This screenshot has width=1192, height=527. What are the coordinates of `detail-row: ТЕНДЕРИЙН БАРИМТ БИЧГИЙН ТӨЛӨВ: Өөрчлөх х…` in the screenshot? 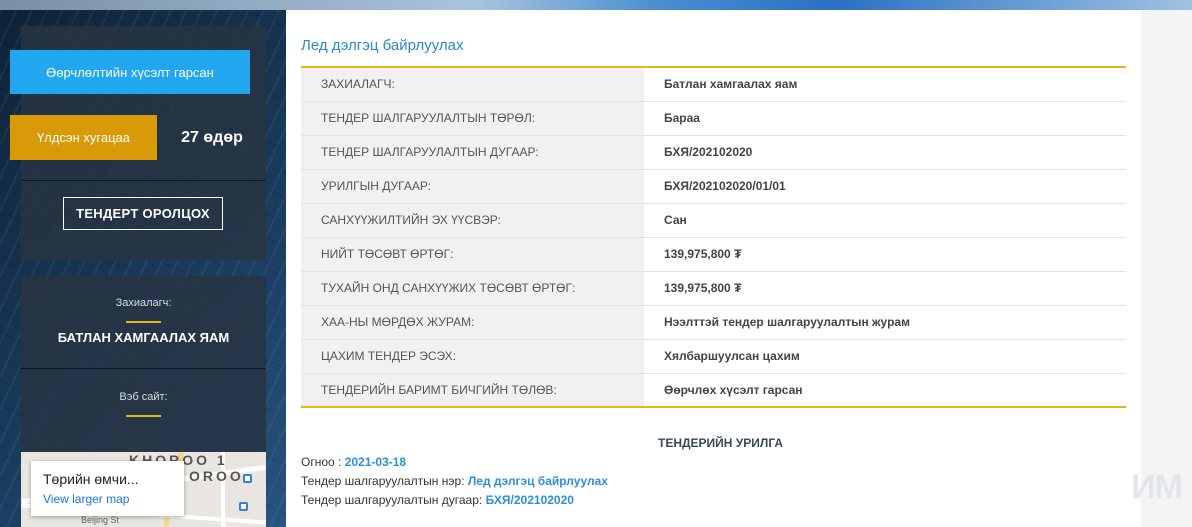 It's located at (713, 389).